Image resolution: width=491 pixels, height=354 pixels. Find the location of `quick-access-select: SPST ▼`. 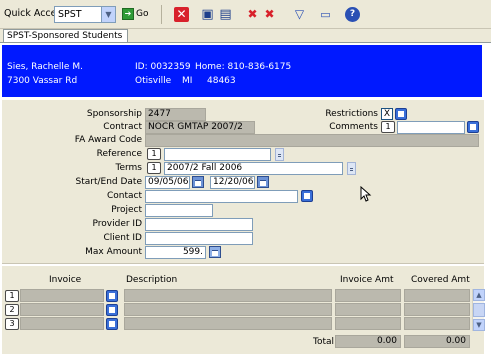

quick-access-select: SPST ▼ is located at coordinates (85, 14).